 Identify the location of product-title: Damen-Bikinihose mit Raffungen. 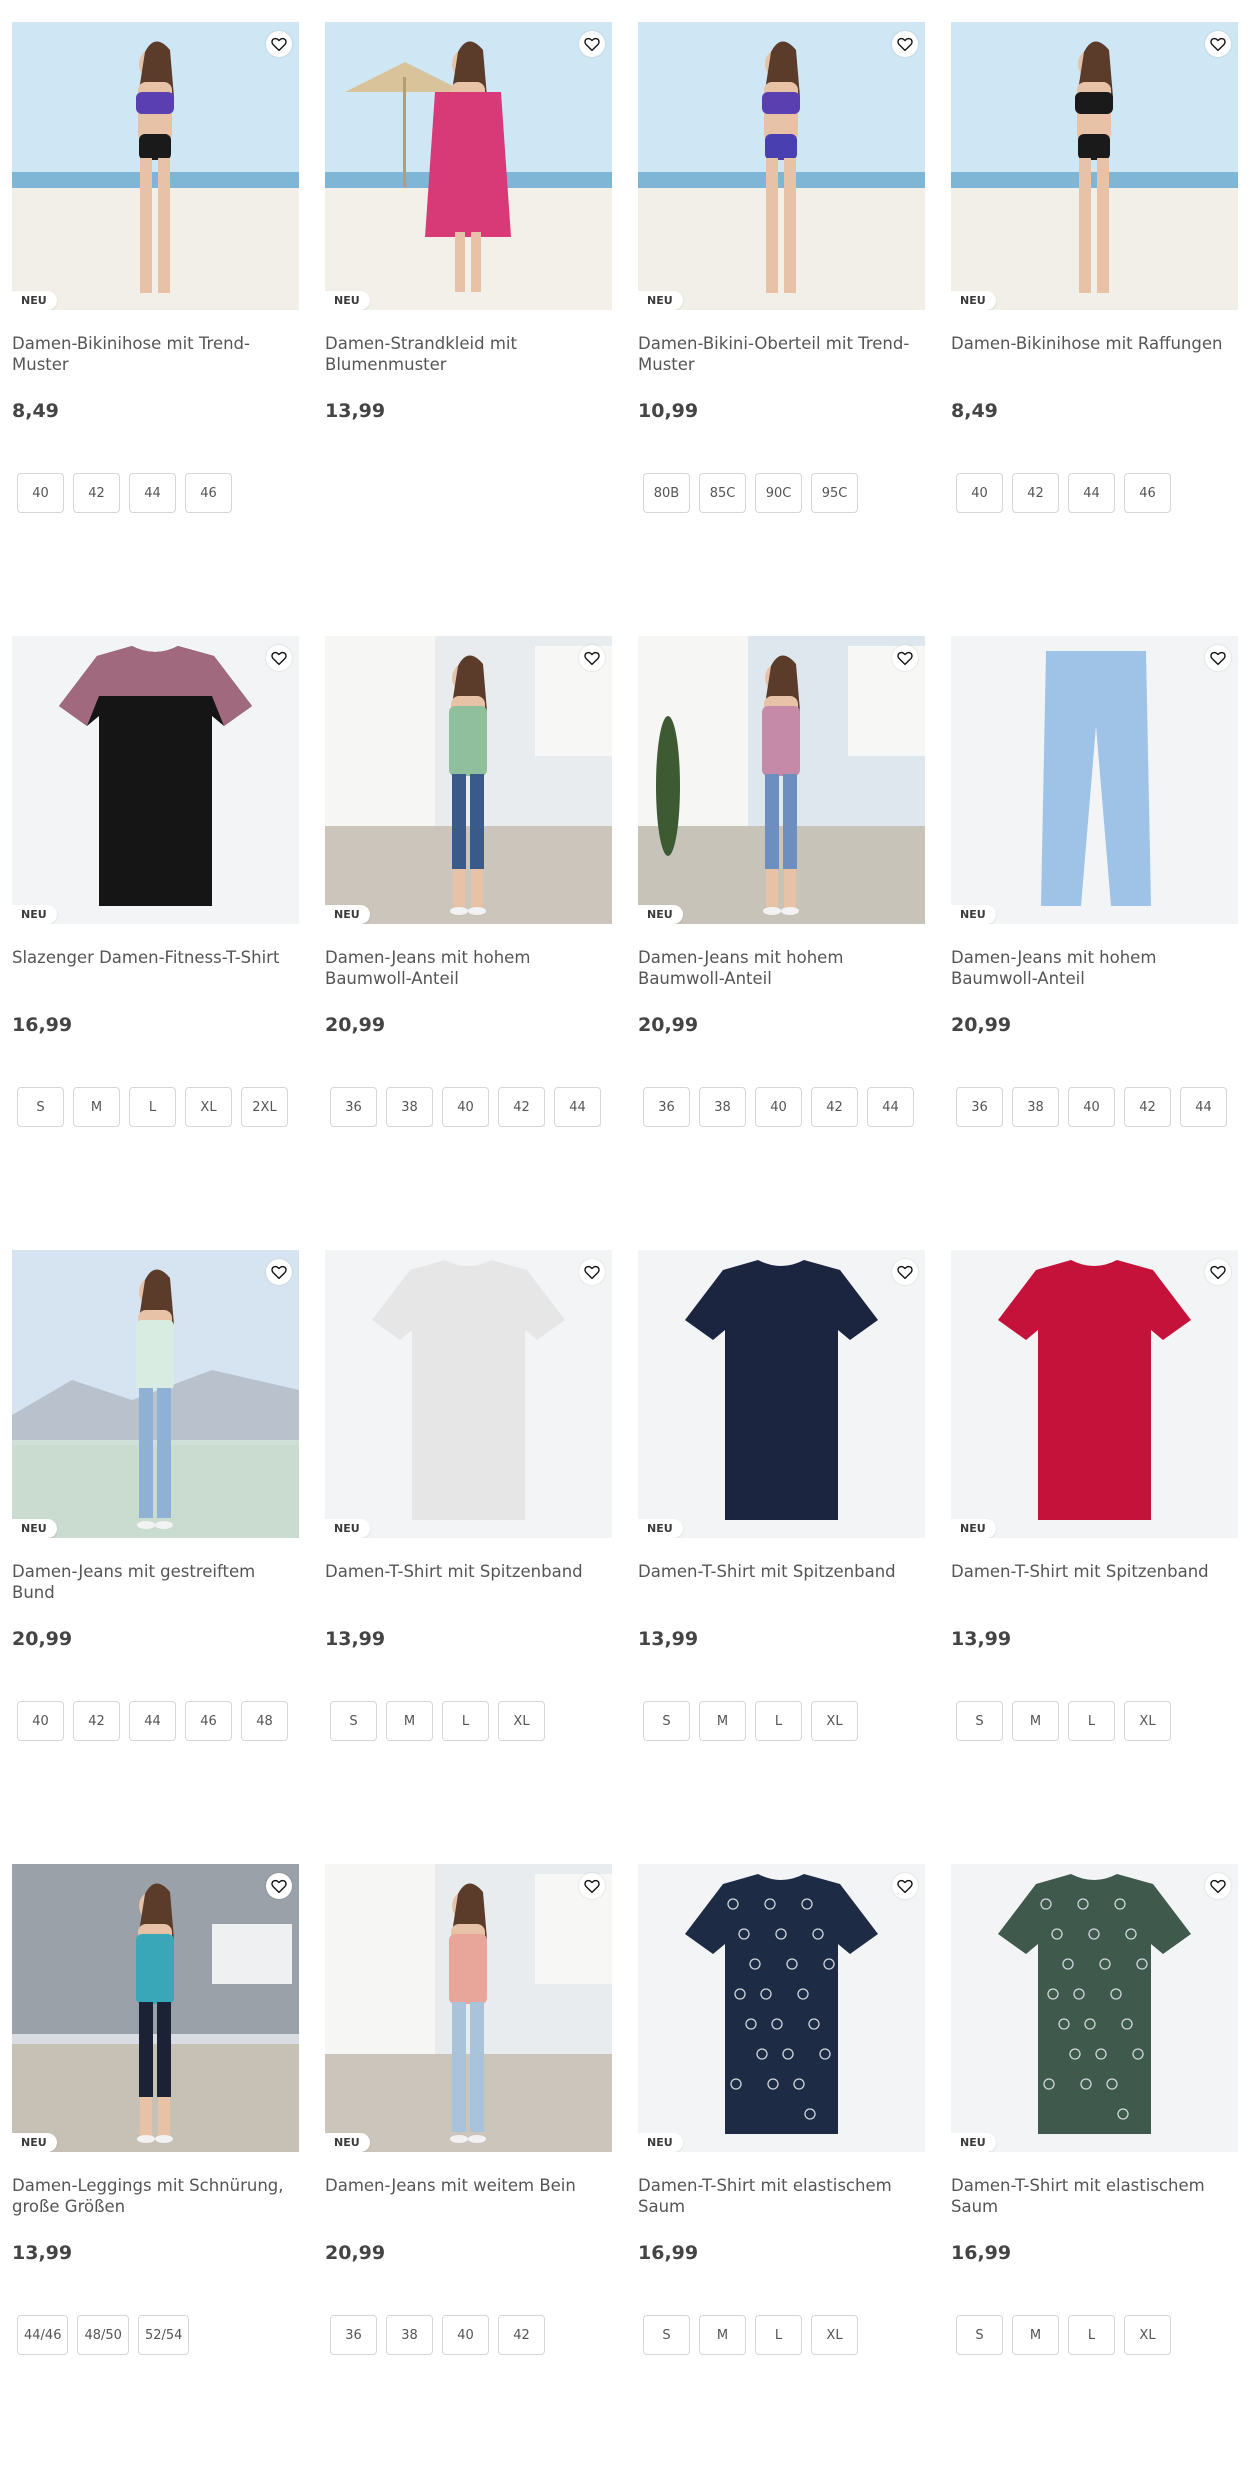
(1094, 355).